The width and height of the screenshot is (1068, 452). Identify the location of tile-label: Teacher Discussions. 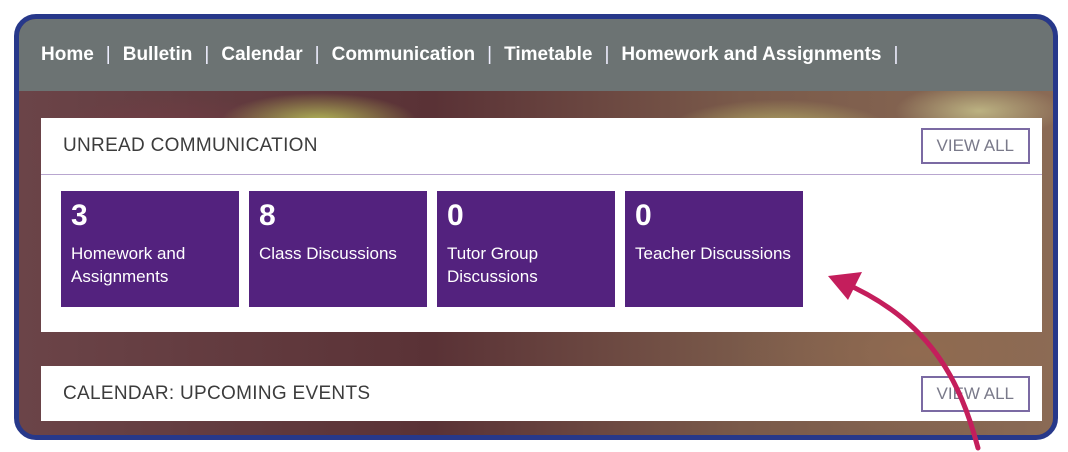
(713, 253).